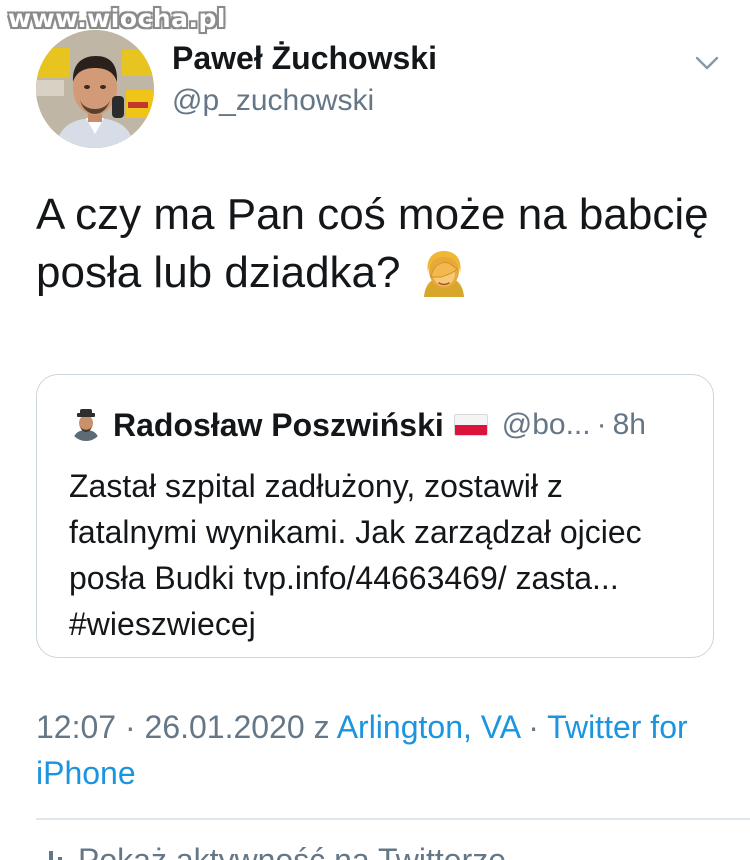  What do you see at coordinates (428, 727) in the screenshot?
I see `location-link: Arlington, VA` at bounding box center [428, 727].